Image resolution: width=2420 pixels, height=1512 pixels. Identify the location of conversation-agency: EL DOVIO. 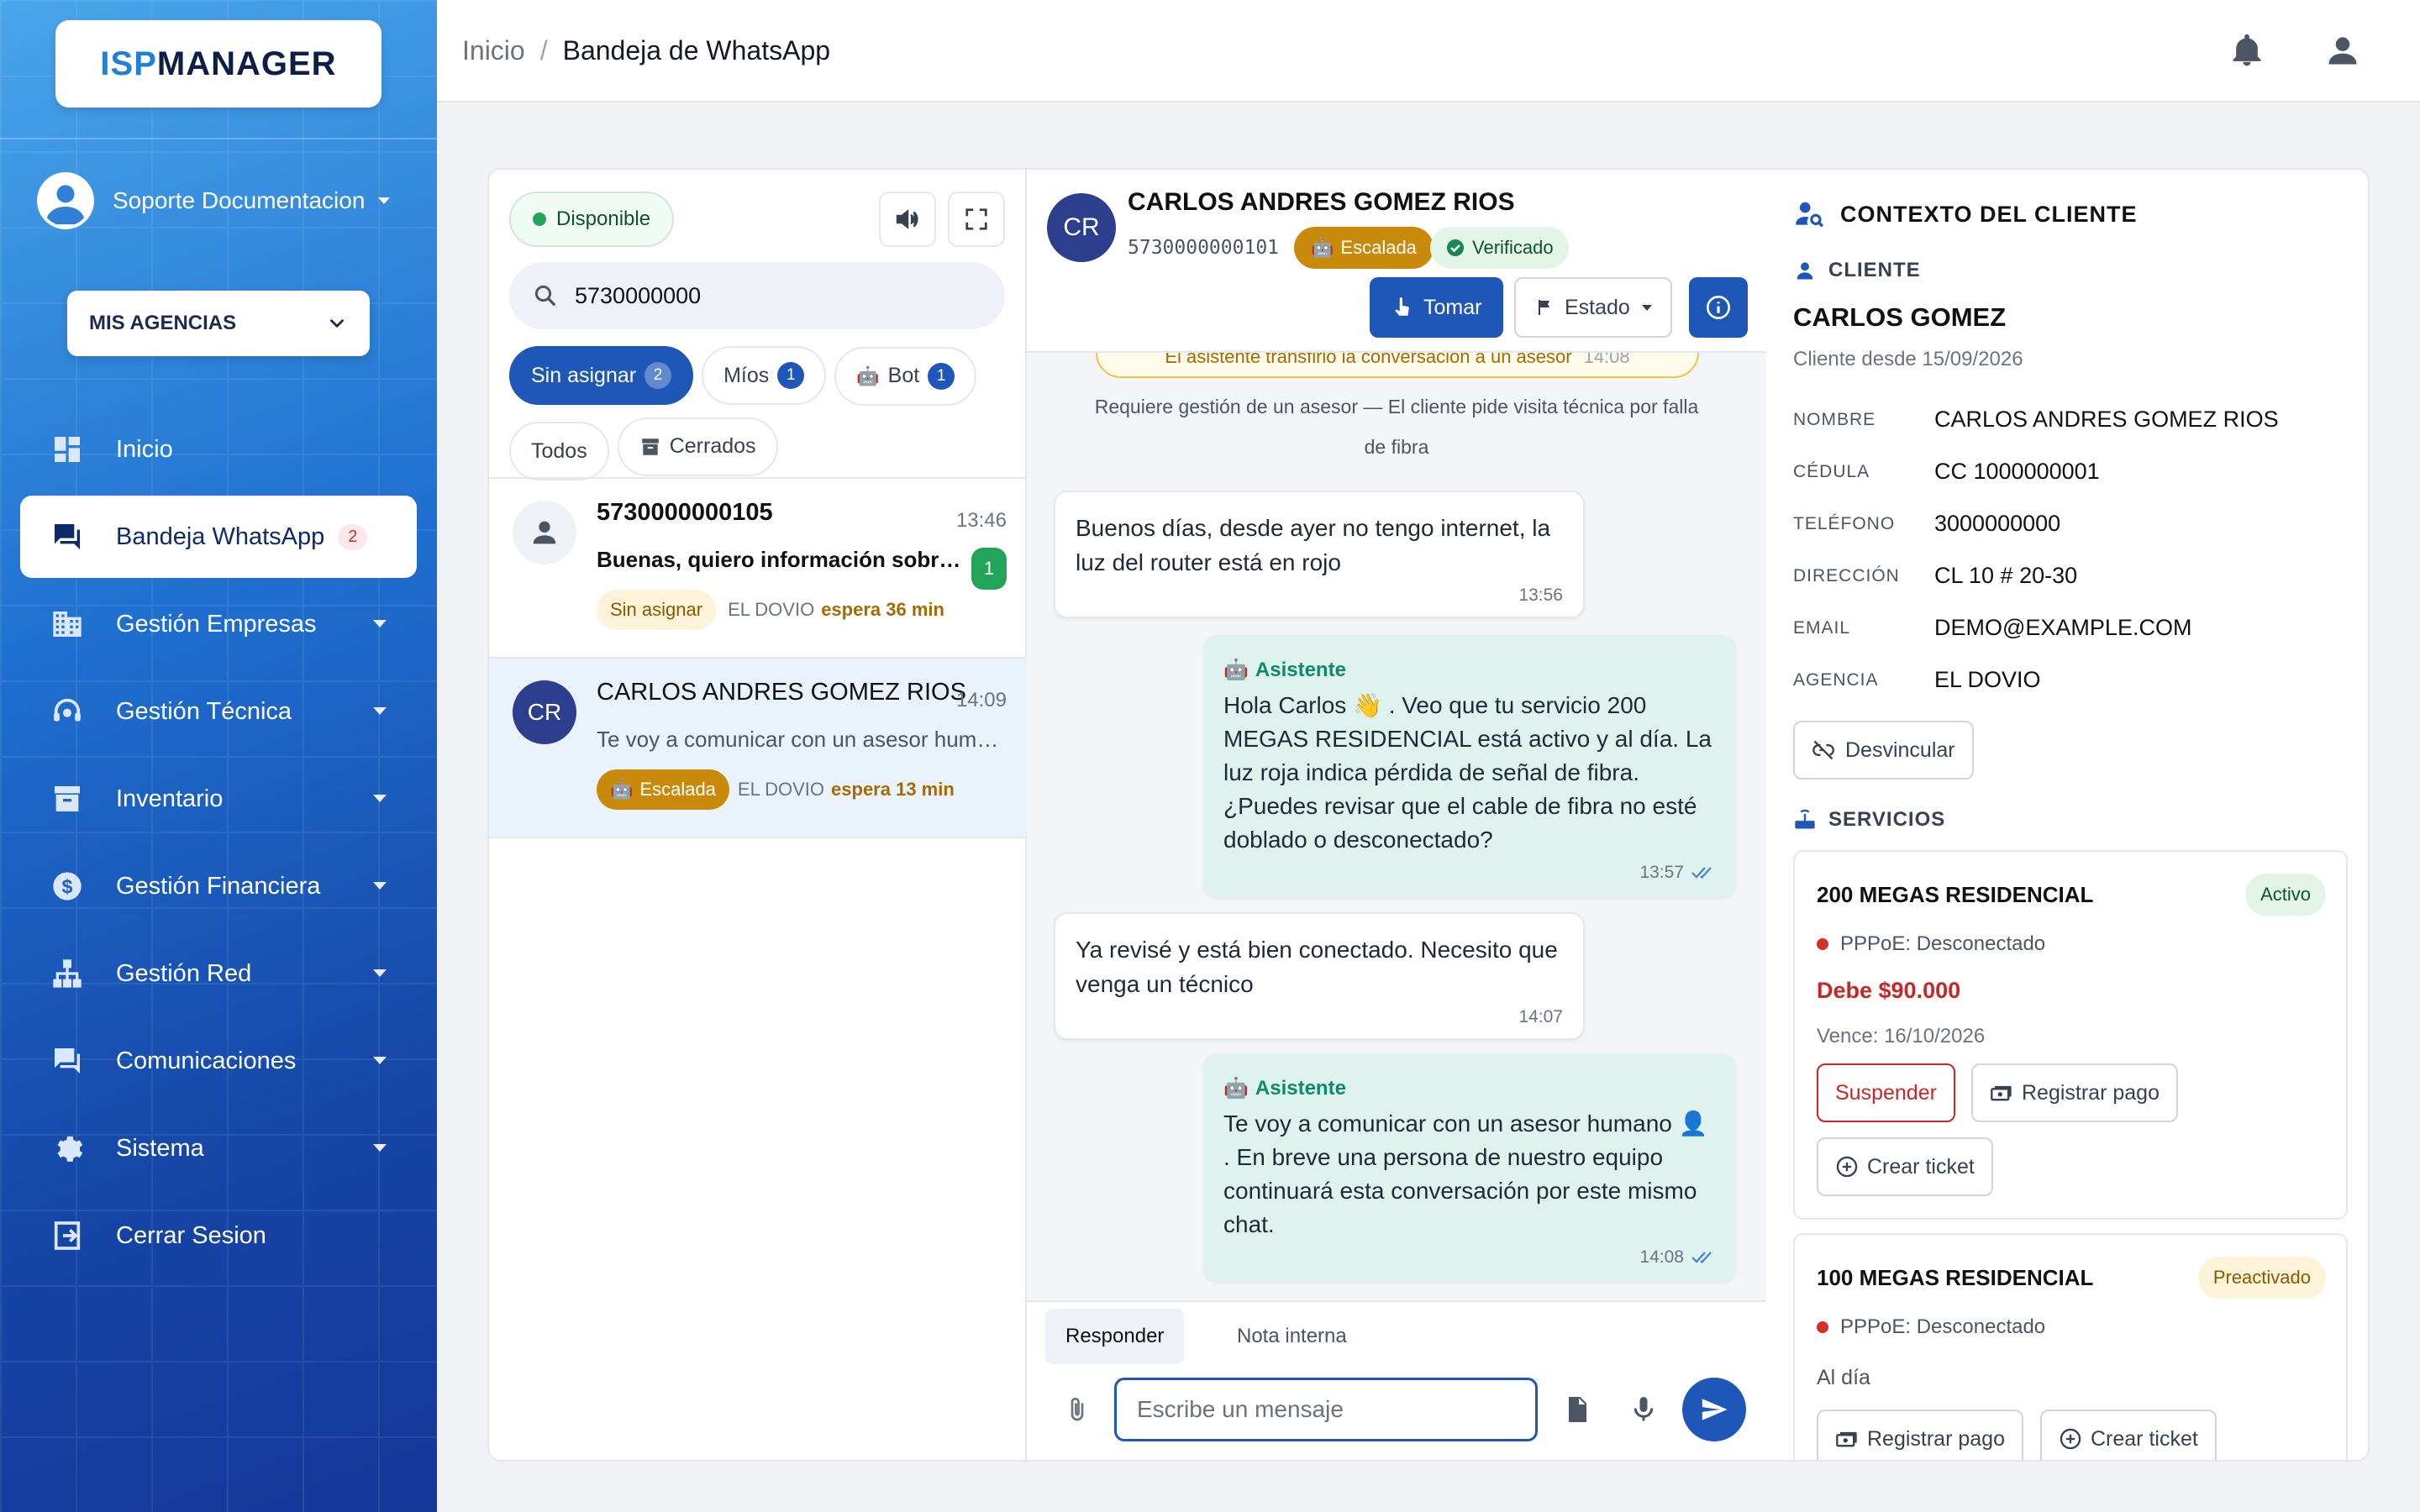
(781, 789).